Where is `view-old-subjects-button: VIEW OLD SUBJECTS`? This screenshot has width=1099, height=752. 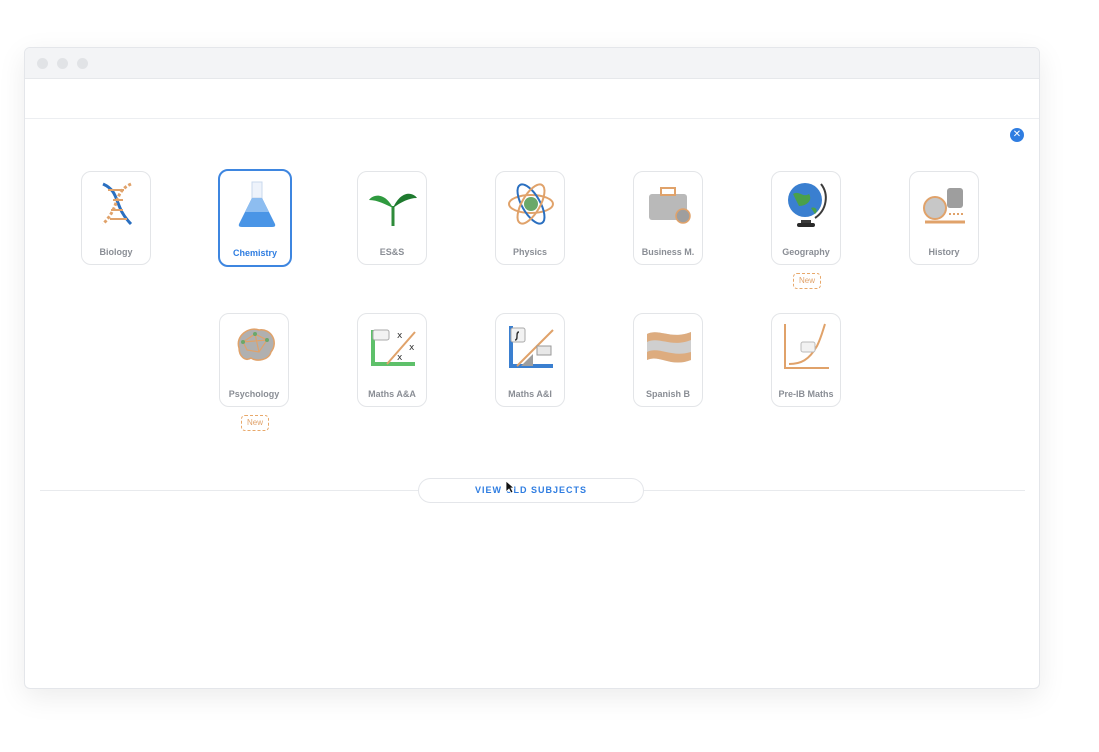 view-old-subjects-button: VIEW OLD SUBJECTS is located at coordinates (531, 490).